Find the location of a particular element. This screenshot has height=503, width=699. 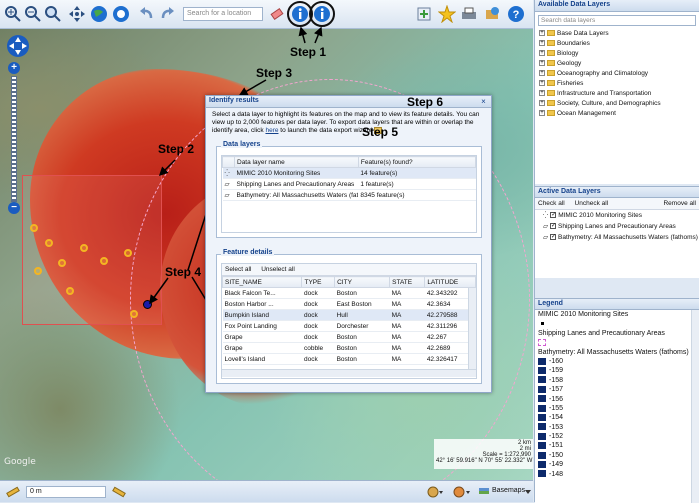

location-search-input: Search for a location is located at coordinates (223, 14).